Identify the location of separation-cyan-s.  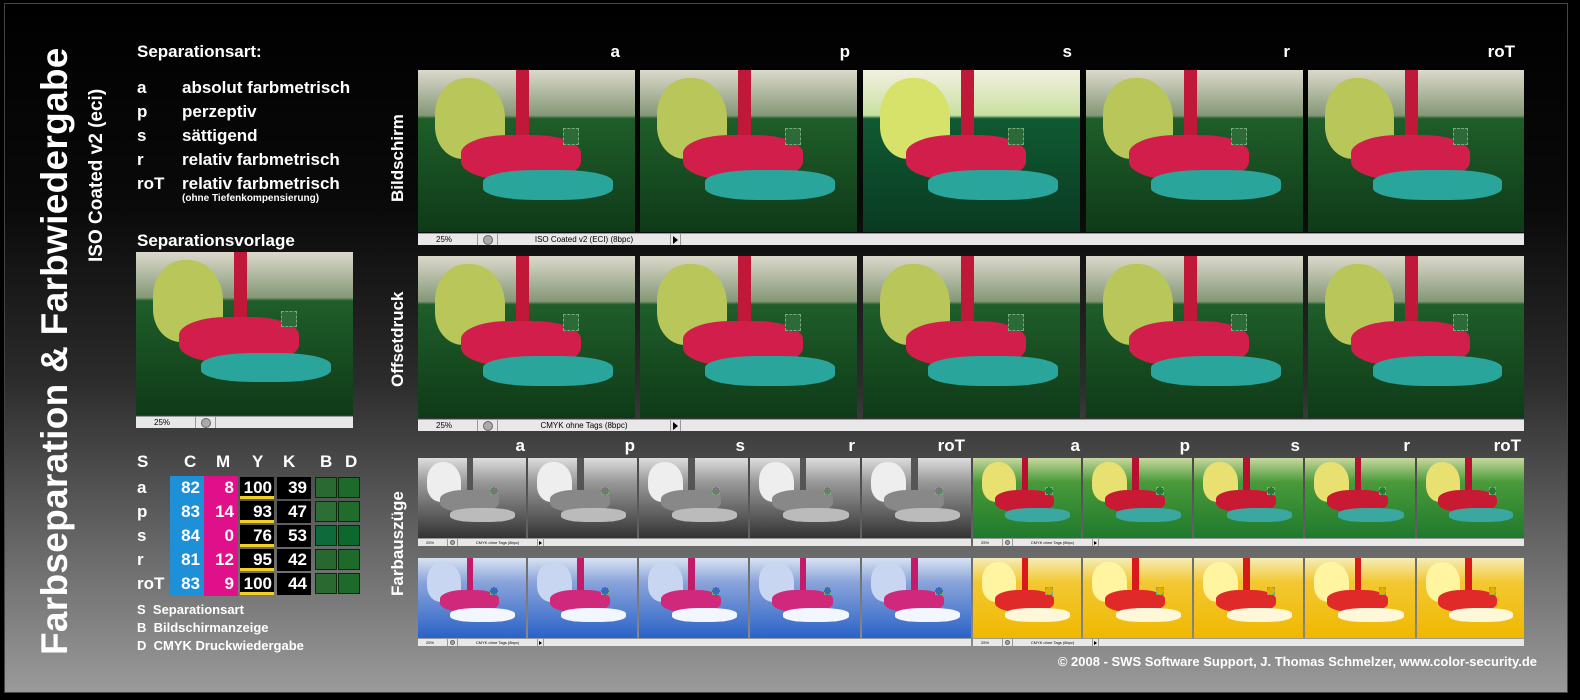
(693, 598).